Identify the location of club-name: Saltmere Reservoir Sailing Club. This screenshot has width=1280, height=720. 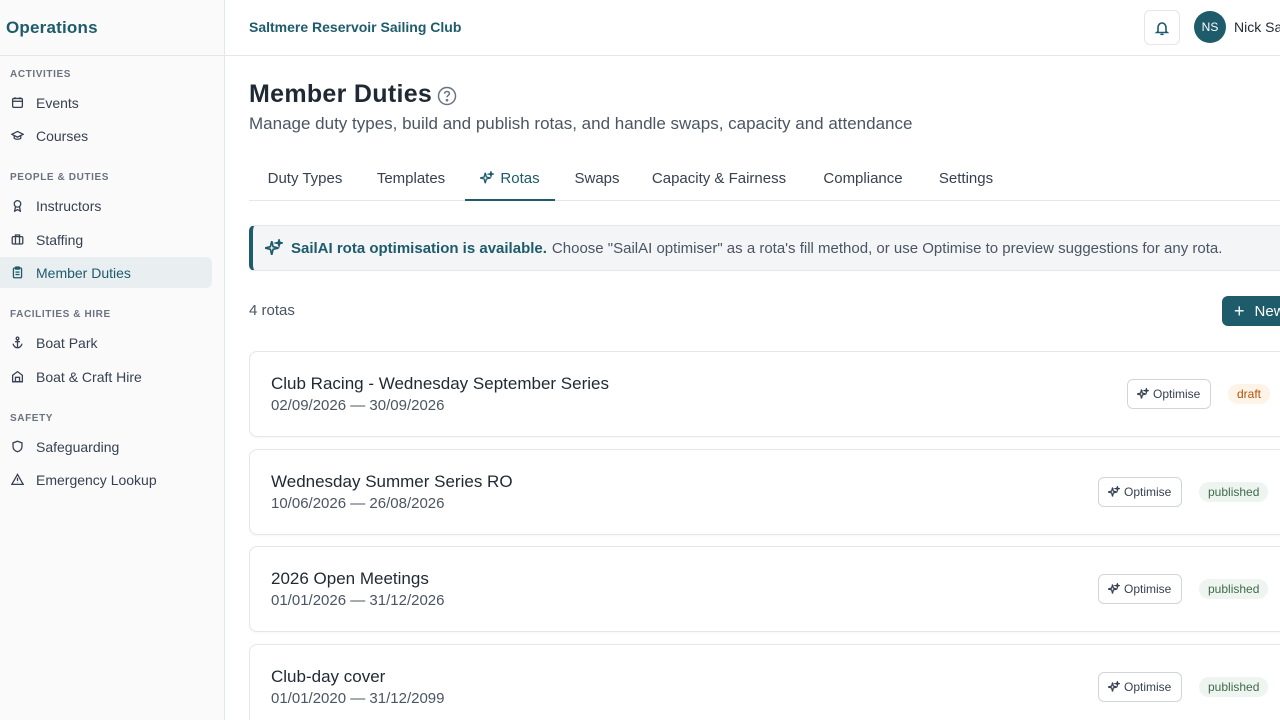
(355, 27).